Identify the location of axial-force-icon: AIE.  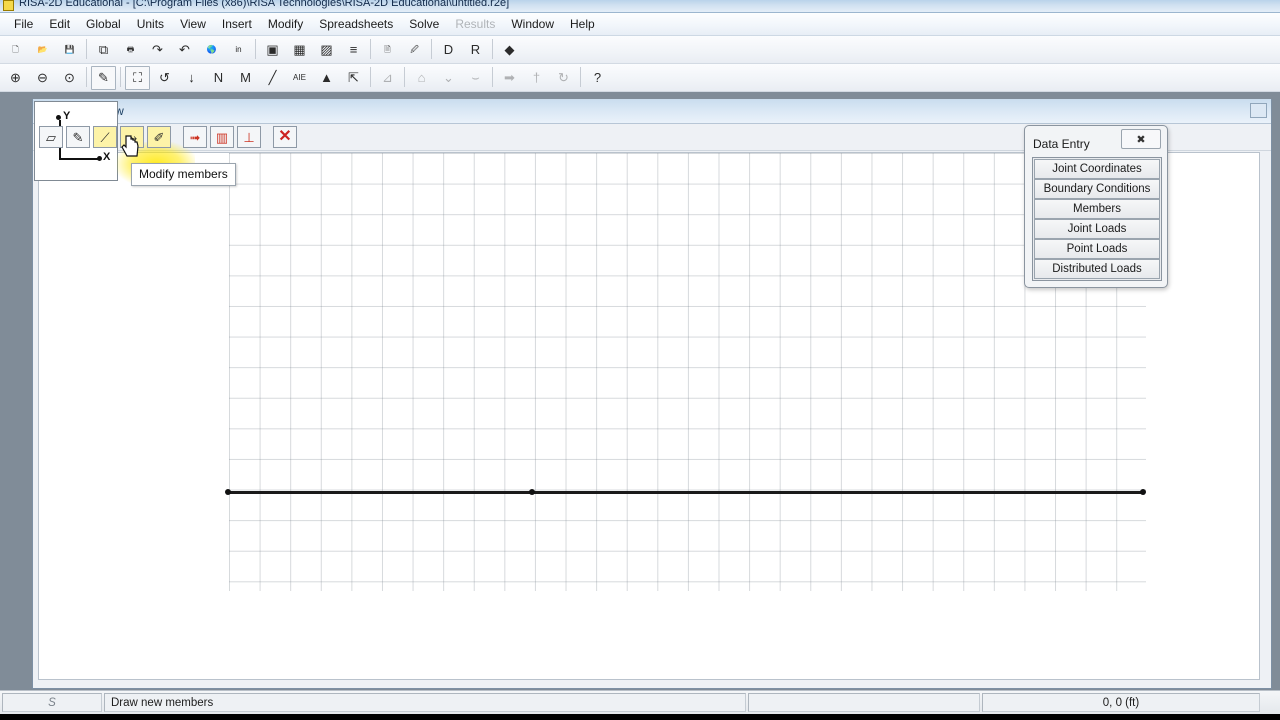
(299, 78).